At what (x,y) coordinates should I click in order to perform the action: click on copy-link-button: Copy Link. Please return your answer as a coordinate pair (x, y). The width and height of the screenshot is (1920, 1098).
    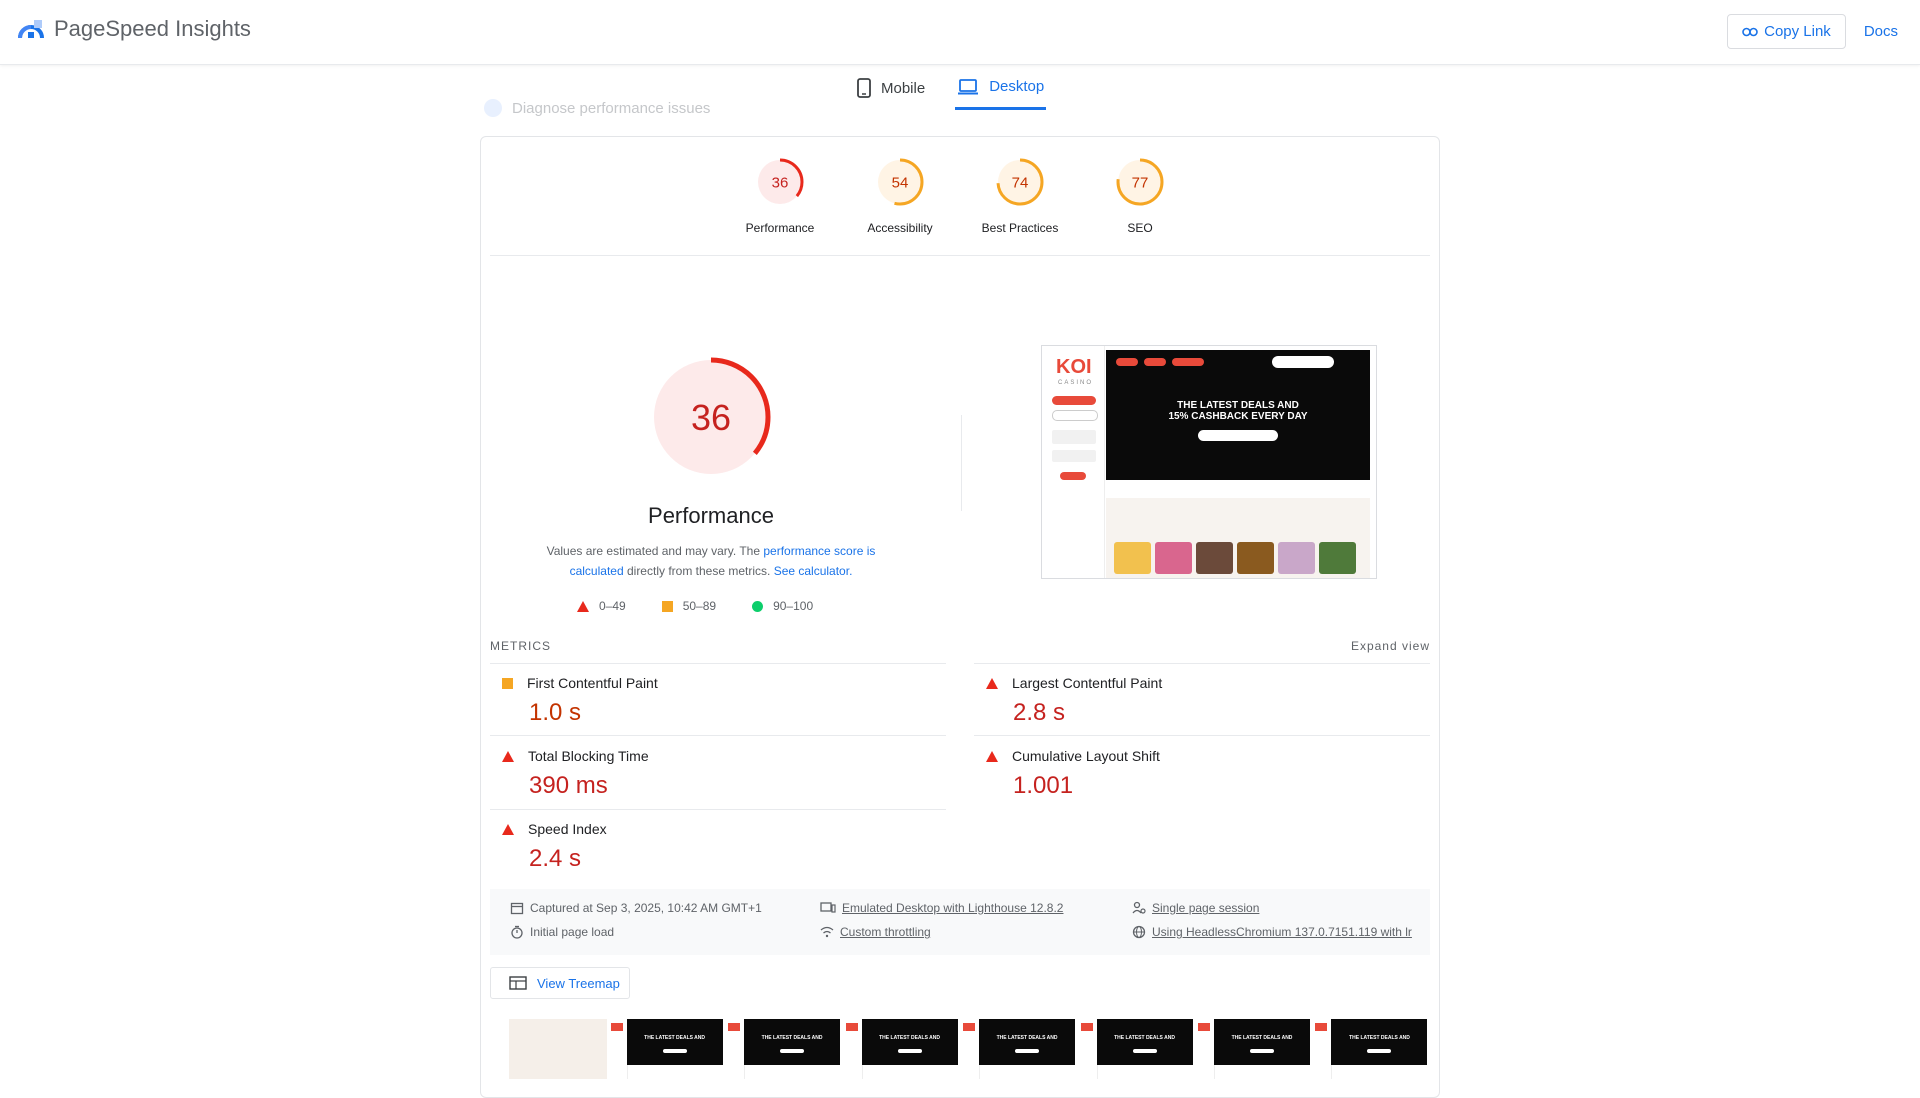
    Looking at the image, I should click on (1786, 31).